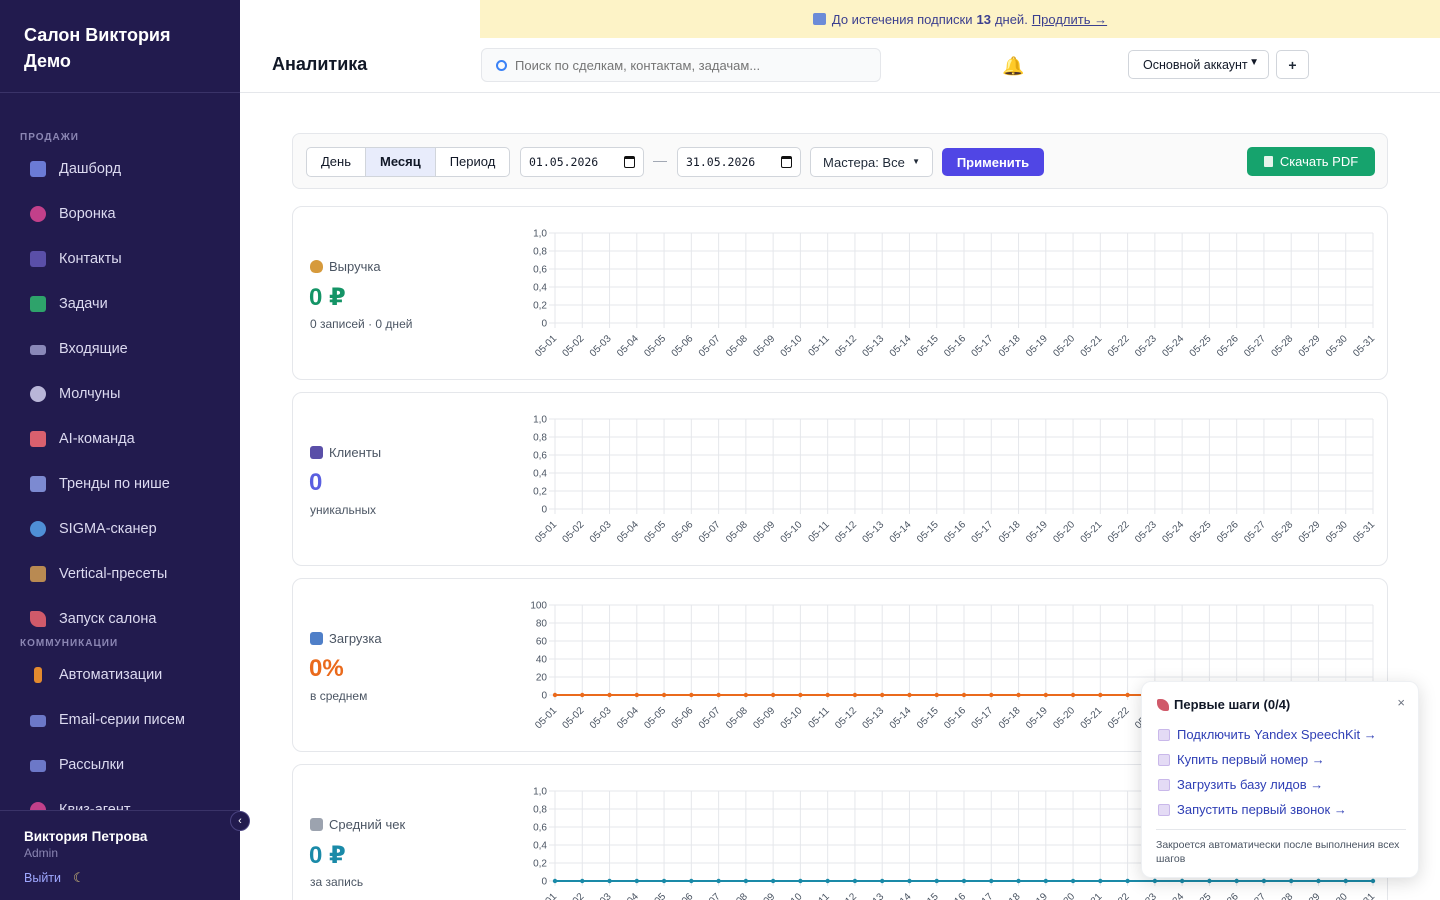 The height and width of the screenshot is (900, 1440). Describe the element at coordinates (120, 573) in the screenshot. I see `sidebar-item-presets: Vertical-пресеты` at that location.